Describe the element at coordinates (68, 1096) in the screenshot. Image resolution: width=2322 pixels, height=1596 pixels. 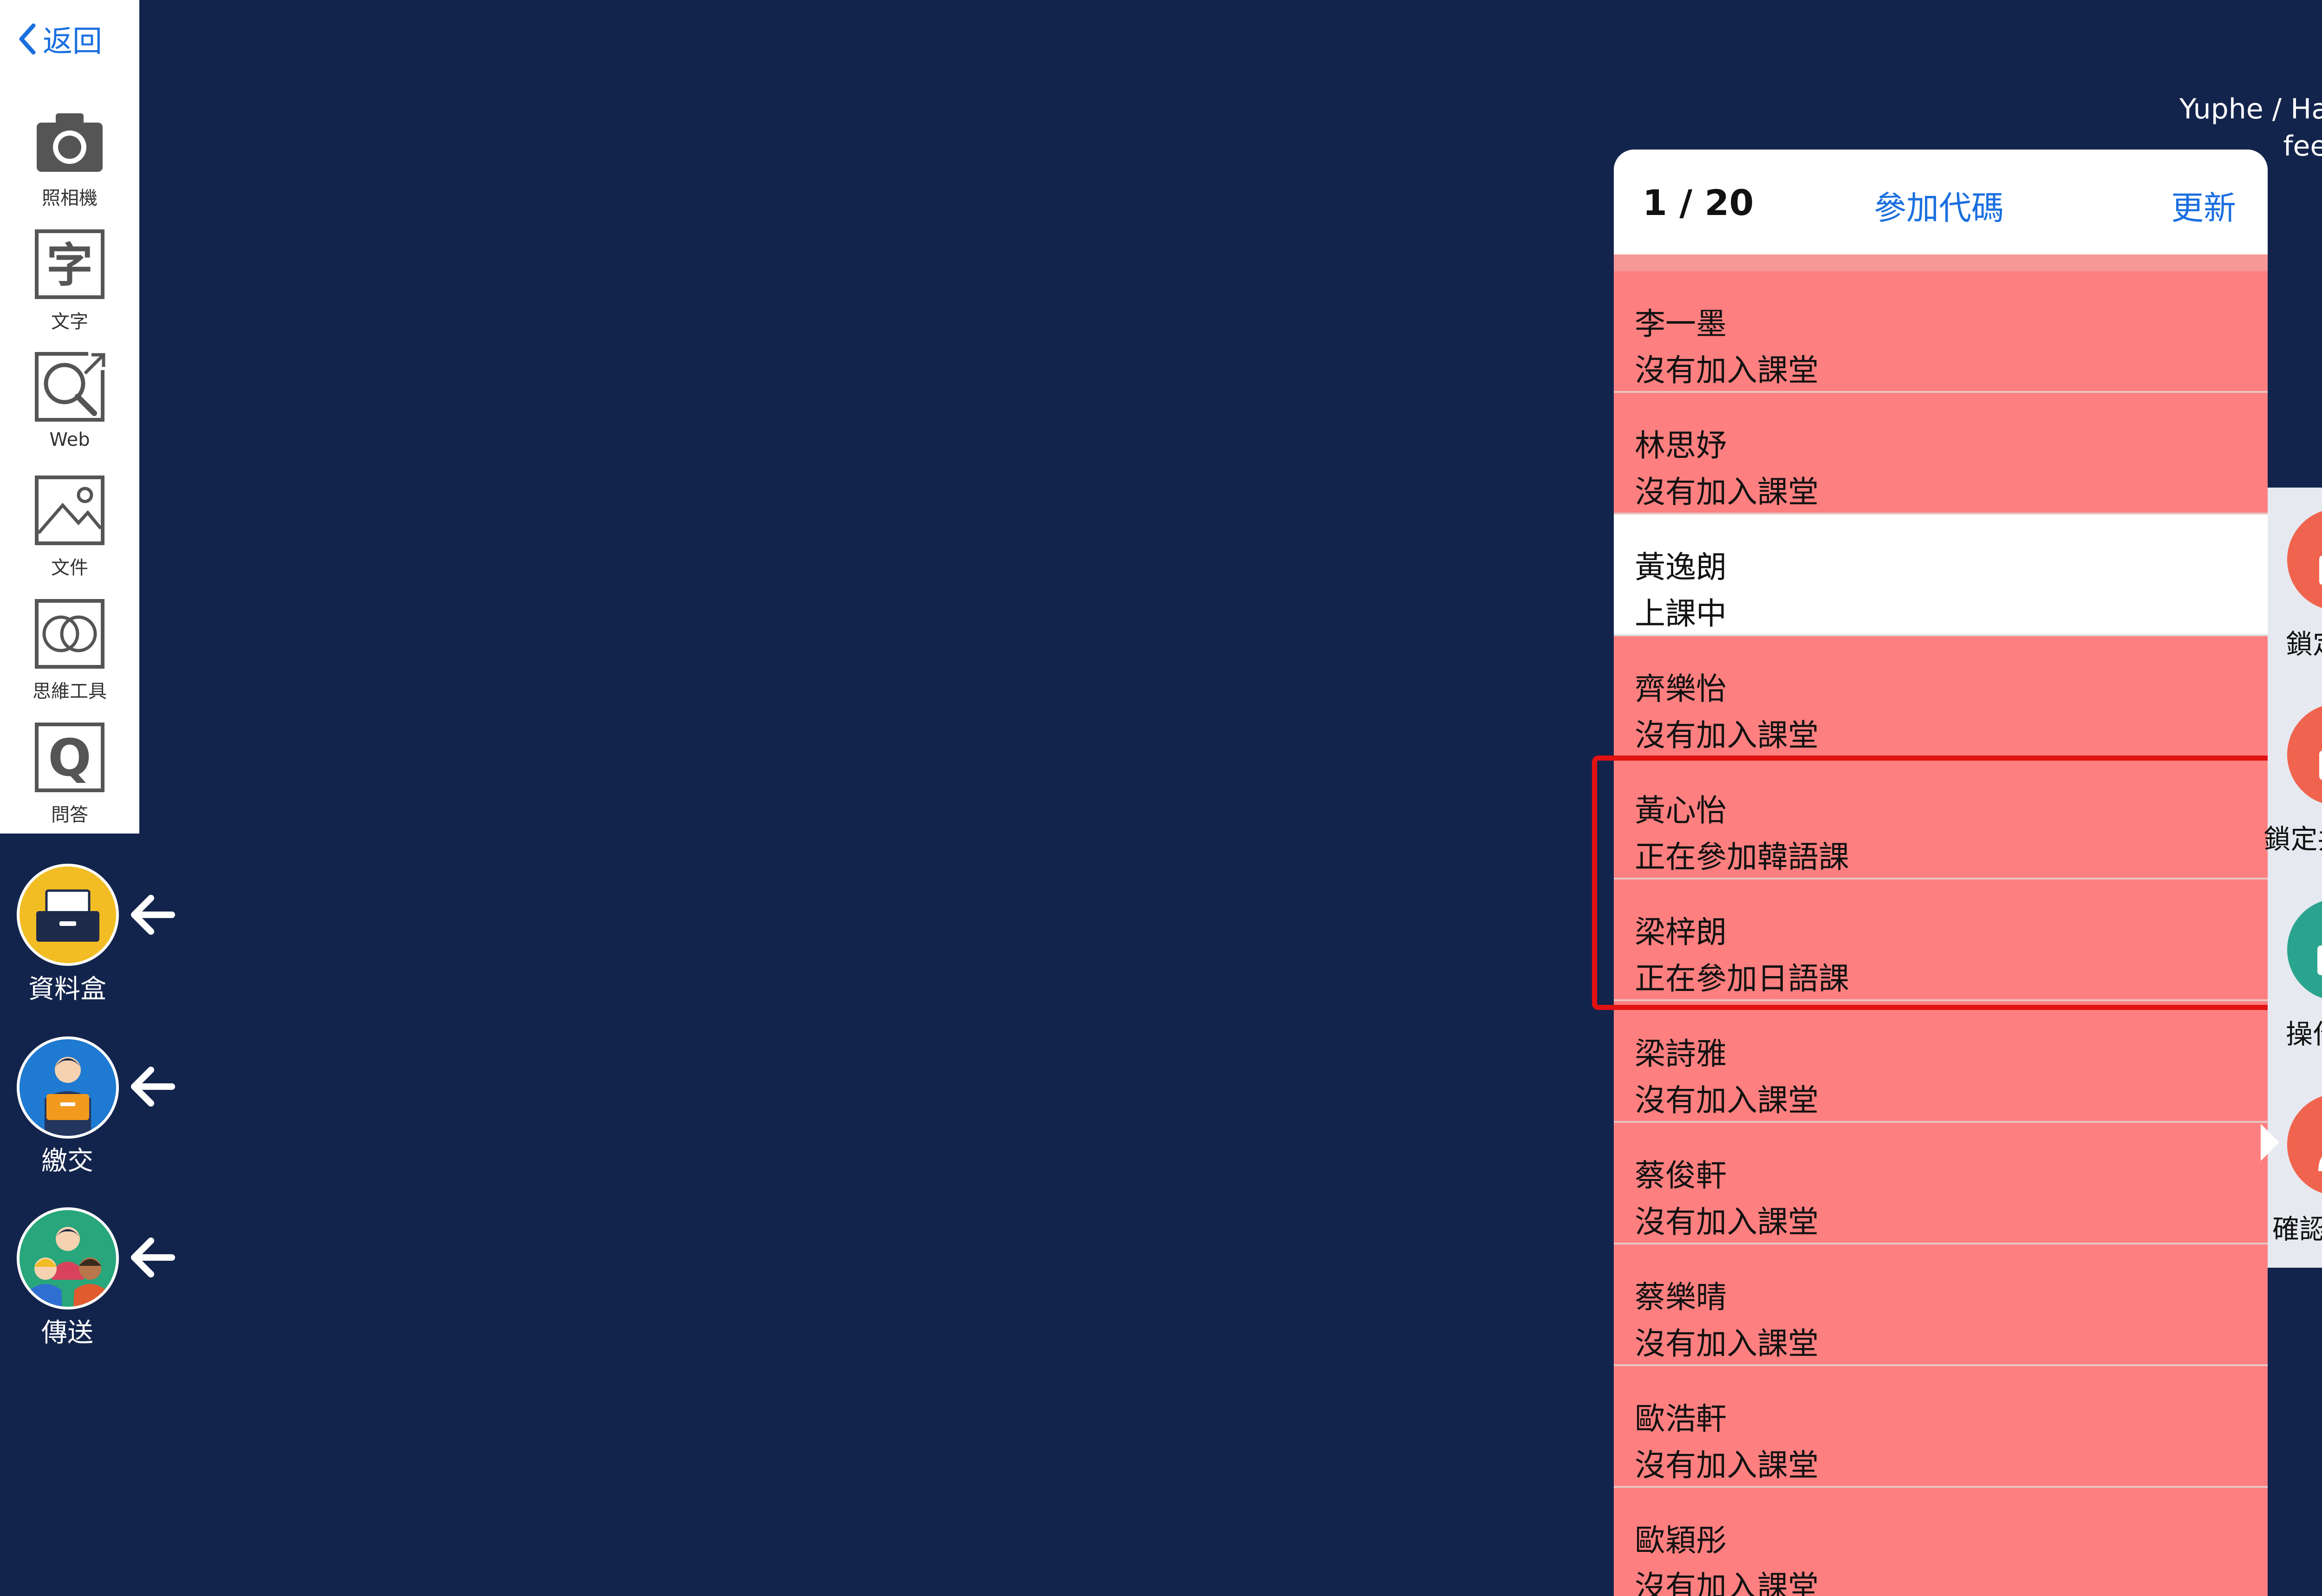
I see `submit-icon` at that location.